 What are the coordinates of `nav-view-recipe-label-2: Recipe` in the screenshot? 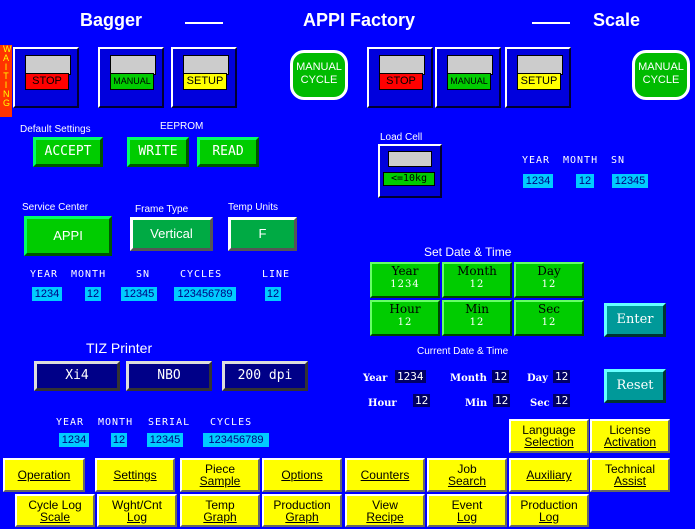 It's located at (385, 516).